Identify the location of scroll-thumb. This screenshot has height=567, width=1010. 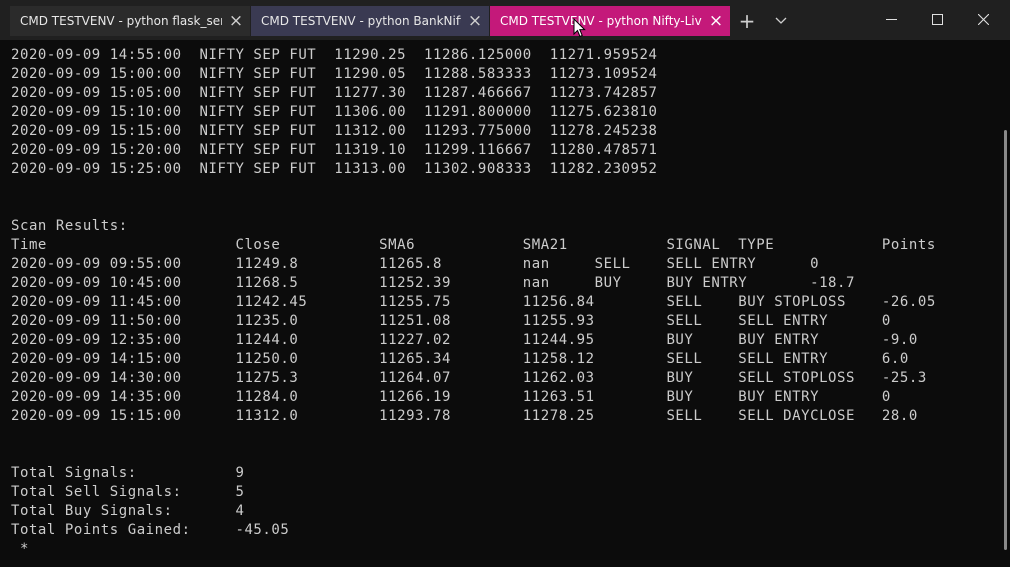
(1005, 340).